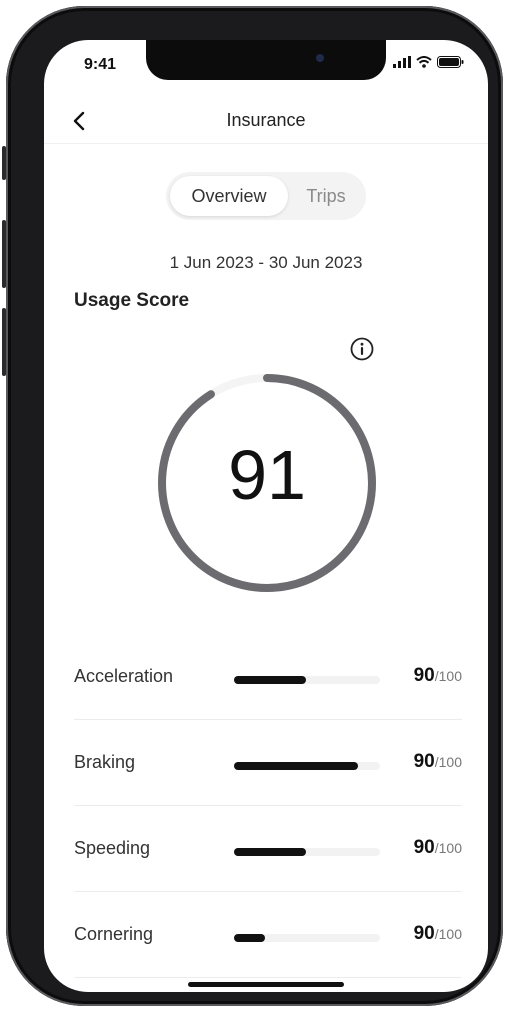  Describe the element at coordinates (114, 934) in the screenshot. I see `metric-label: Cornering` at that location.